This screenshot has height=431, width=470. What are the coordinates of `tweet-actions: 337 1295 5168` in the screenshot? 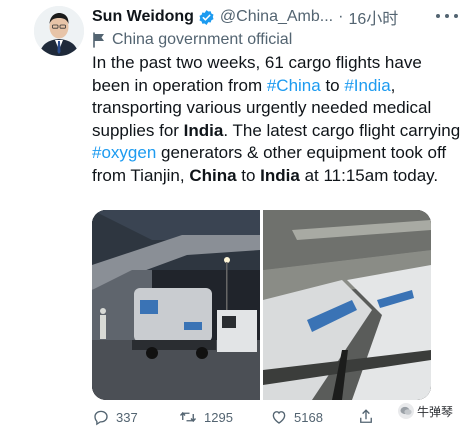 It's located at (262, 417).